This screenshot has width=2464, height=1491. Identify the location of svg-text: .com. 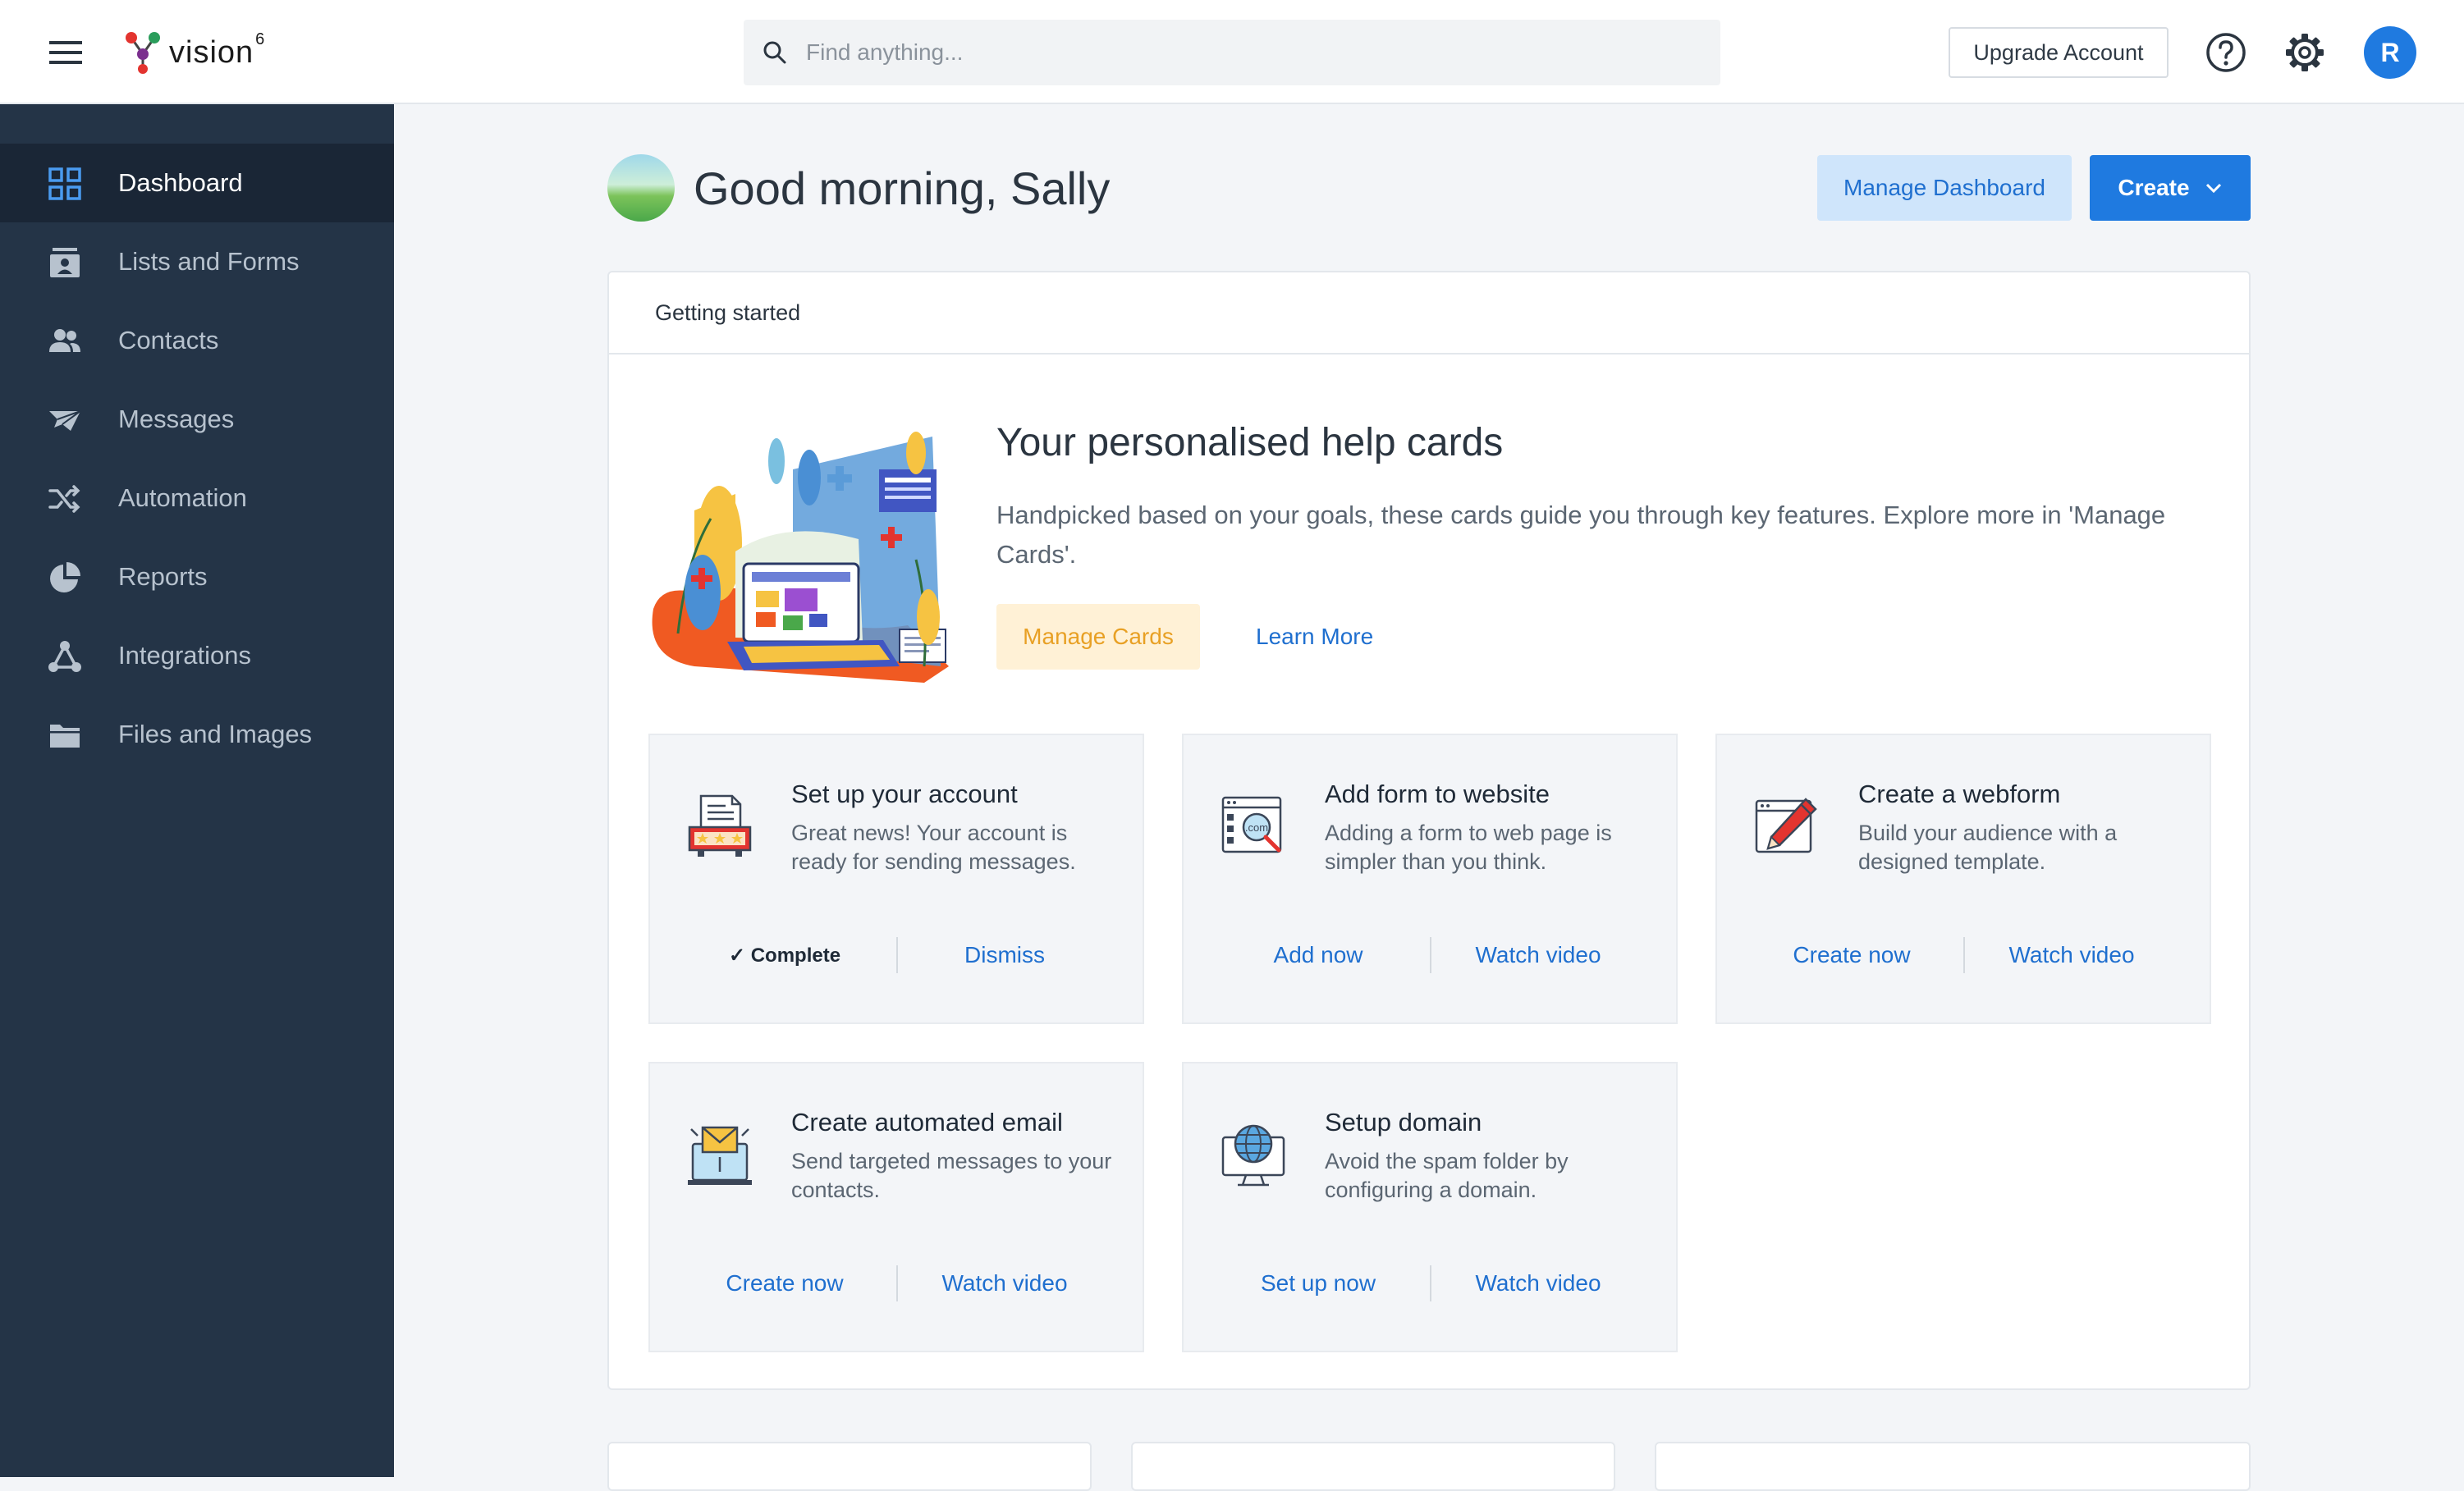
(1257, 827).